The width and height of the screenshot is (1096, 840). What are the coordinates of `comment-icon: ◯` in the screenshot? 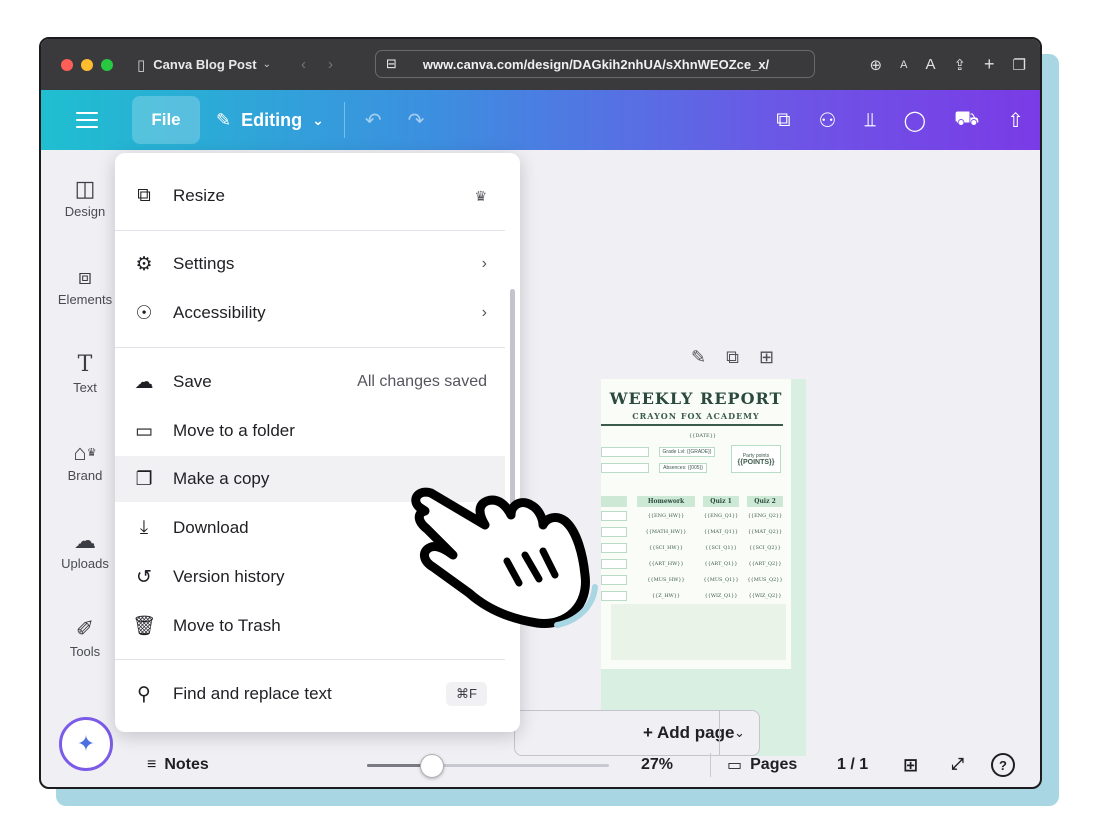 It's located at (915, 120).